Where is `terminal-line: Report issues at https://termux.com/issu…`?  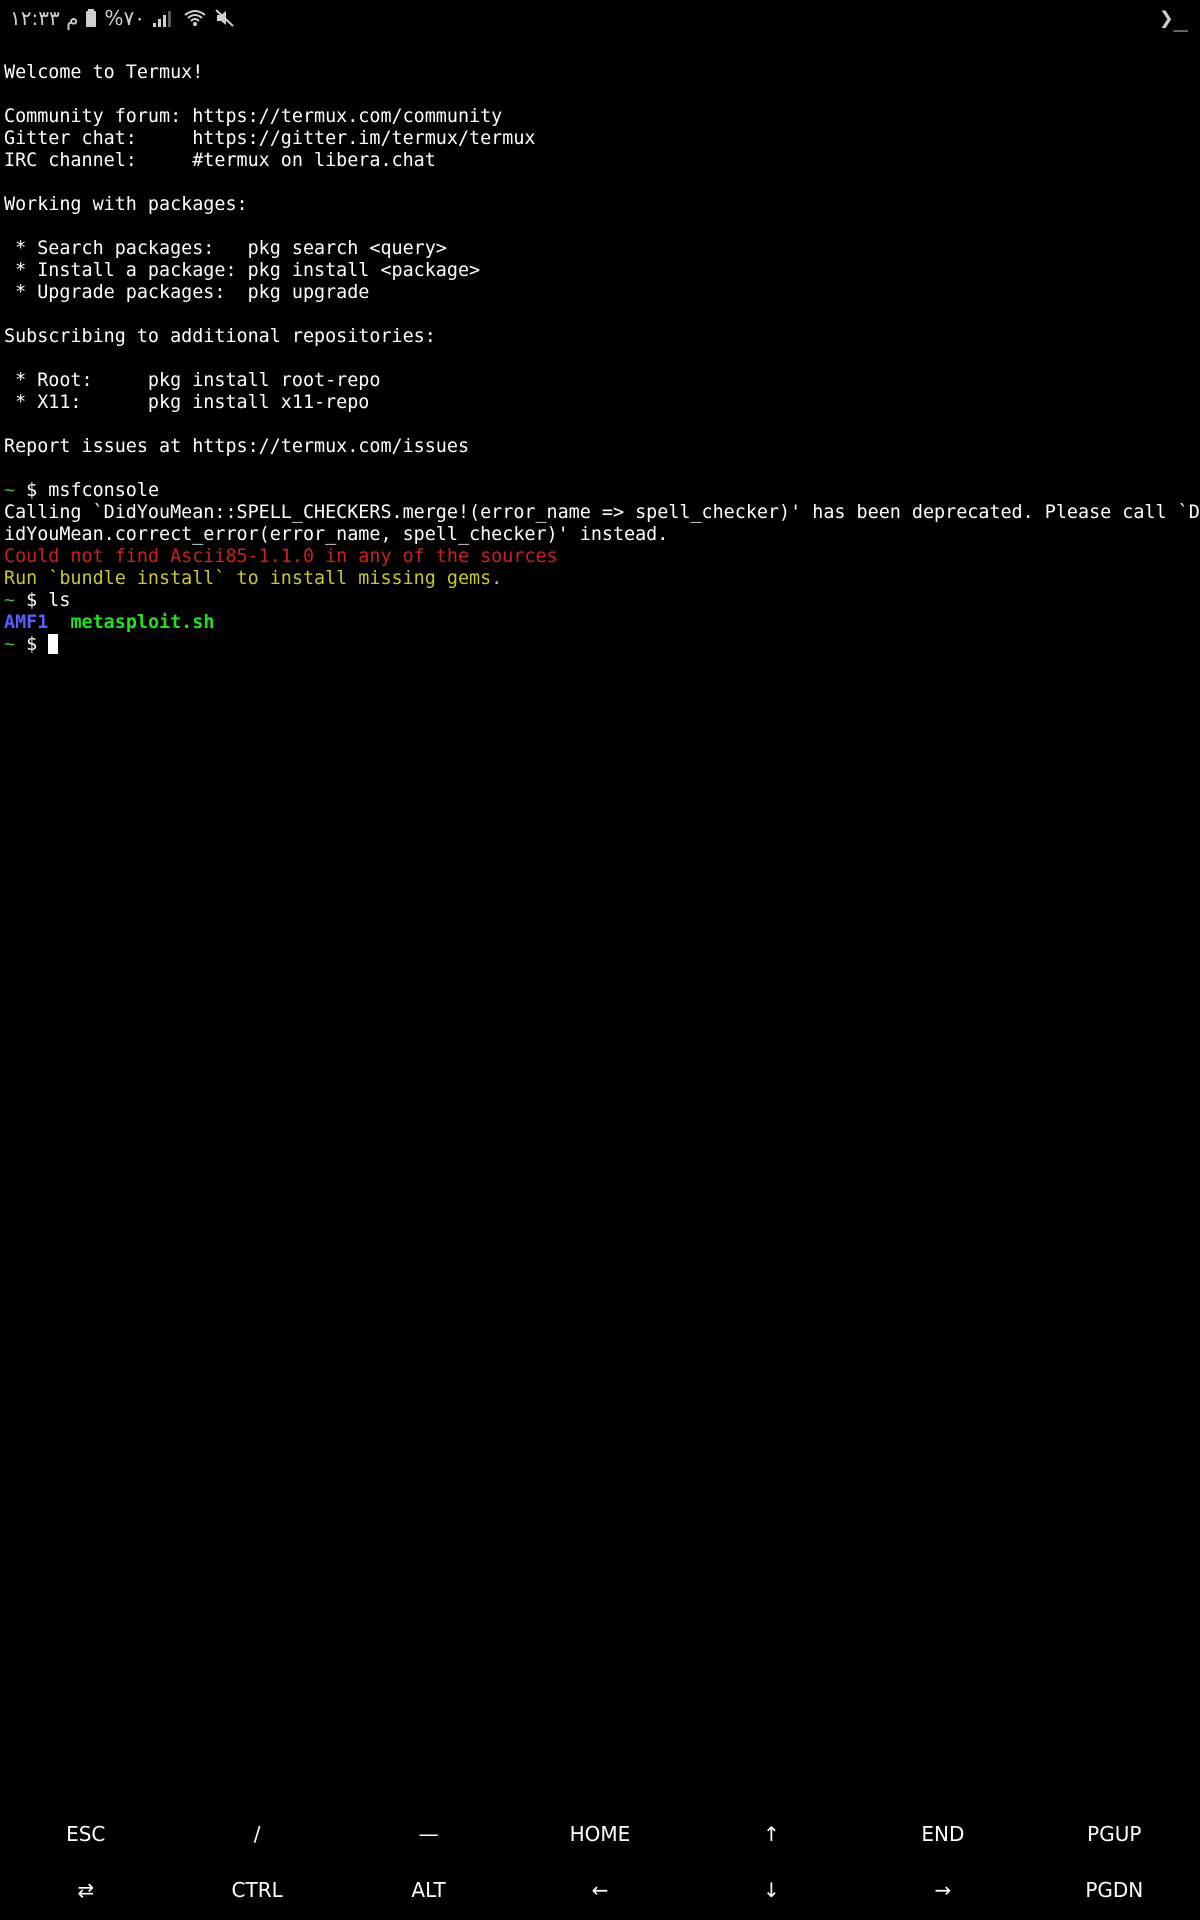 terminal-line: Report issues at https://termux.com/issu… is located at coordinates (600, 447).